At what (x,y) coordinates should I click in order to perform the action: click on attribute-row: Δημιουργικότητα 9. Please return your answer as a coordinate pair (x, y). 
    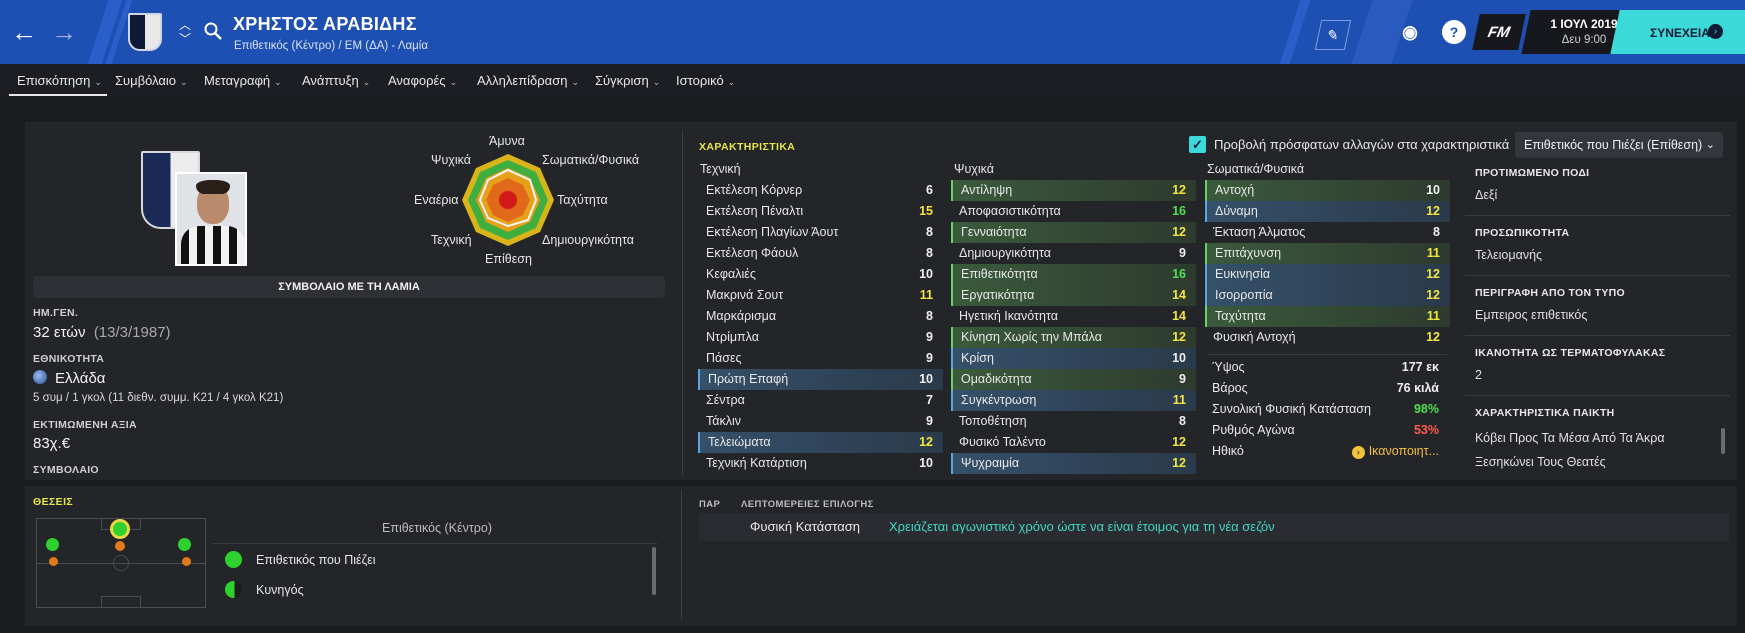
    Looking at the image, I should click on (1073, 253).